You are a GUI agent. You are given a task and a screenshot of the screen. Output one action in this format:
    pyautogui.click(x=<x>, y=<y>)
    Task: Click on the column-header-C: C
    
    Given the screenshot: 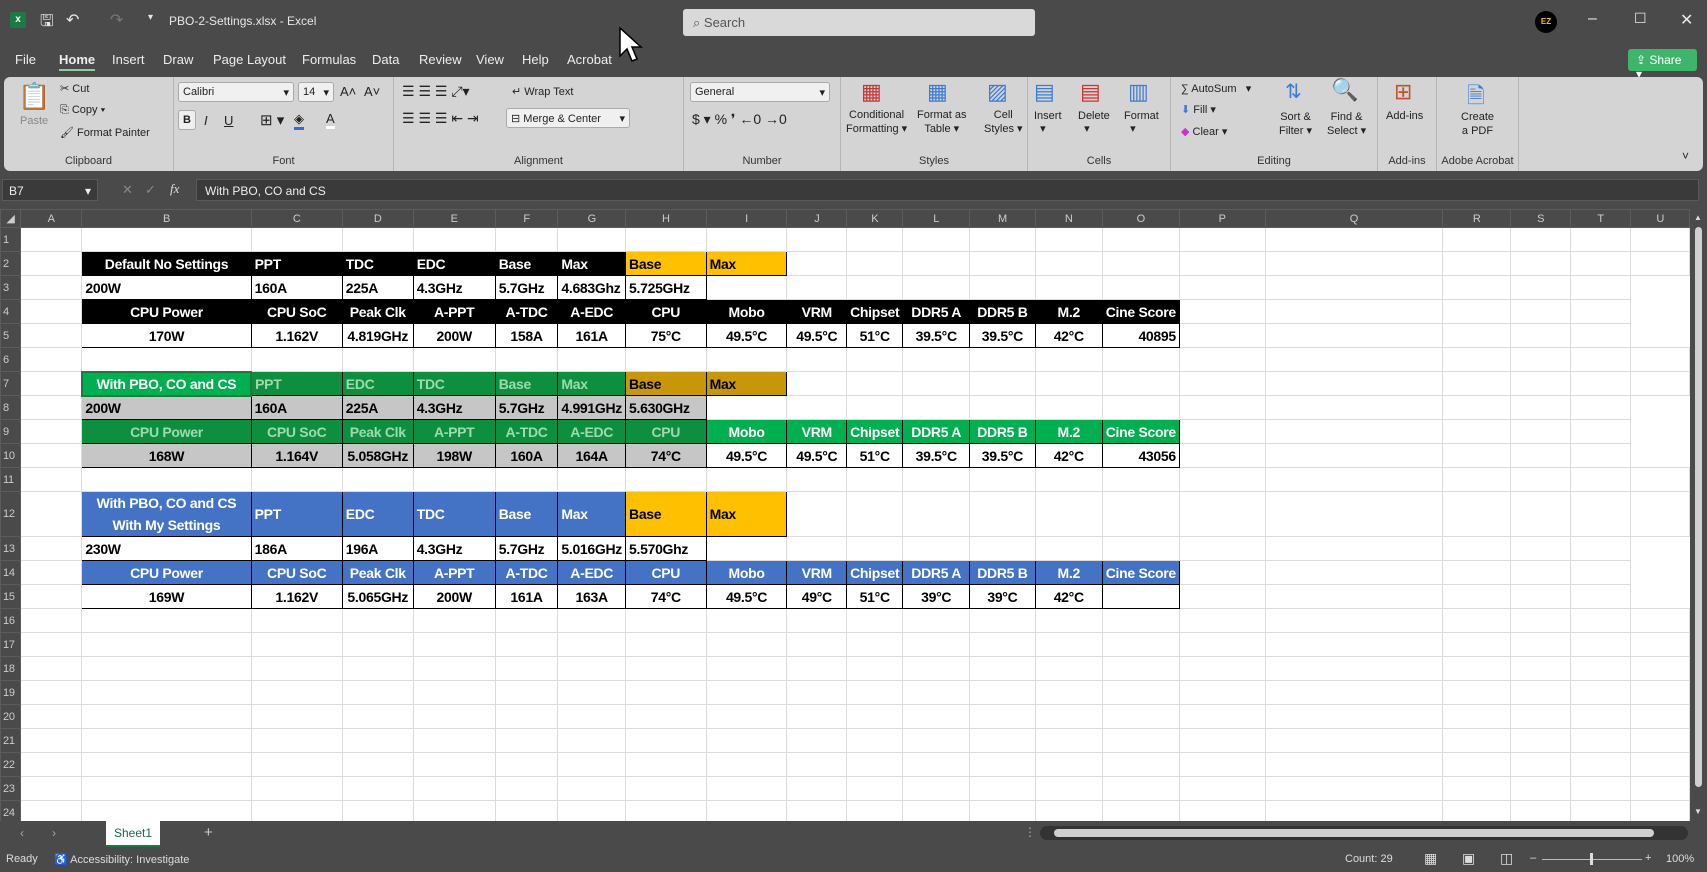 What is the action you would take?
    pyautogui.click(x=296, y=218)
    